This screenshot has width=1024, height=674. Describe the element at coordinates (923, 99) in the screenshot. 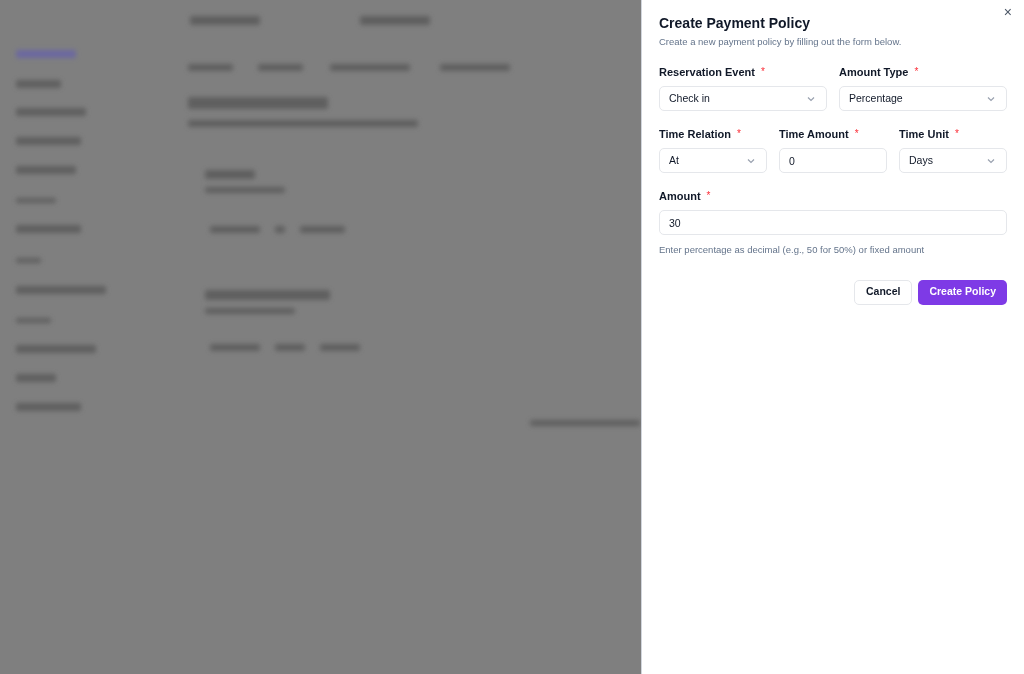

I see `select-field: Percentage` at that location.